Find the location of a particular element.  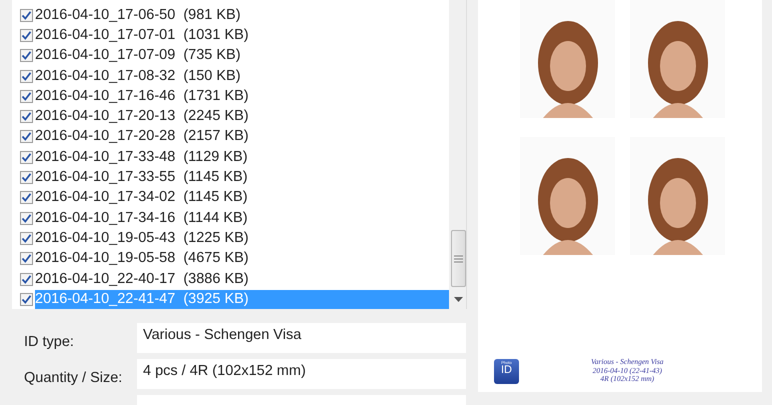

scroll-down-arrow-icon is located at coordinates (458, 299).